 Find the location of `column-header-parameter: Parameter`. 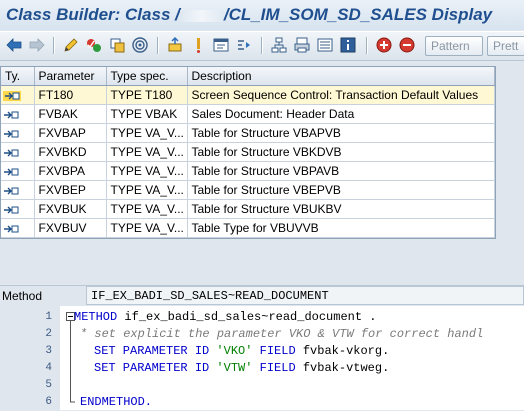

column-header-parameter: Parameter is located at coordinates (70, 76).